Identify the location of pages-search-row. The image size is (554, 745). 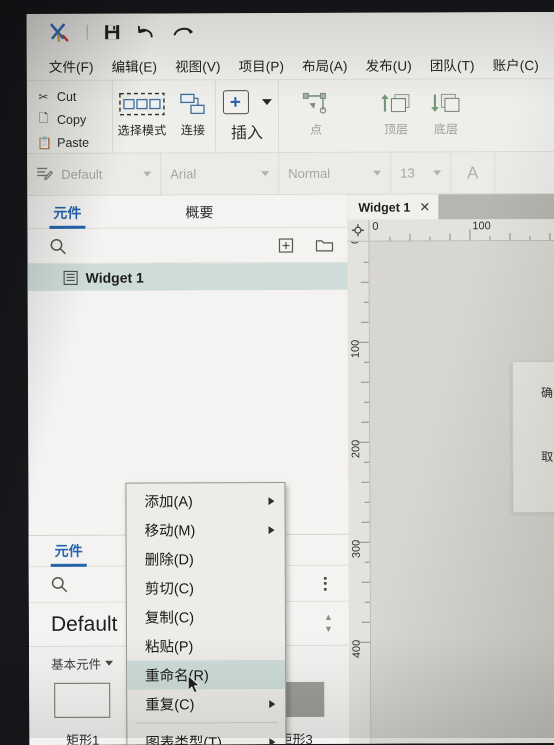
(187, 246).